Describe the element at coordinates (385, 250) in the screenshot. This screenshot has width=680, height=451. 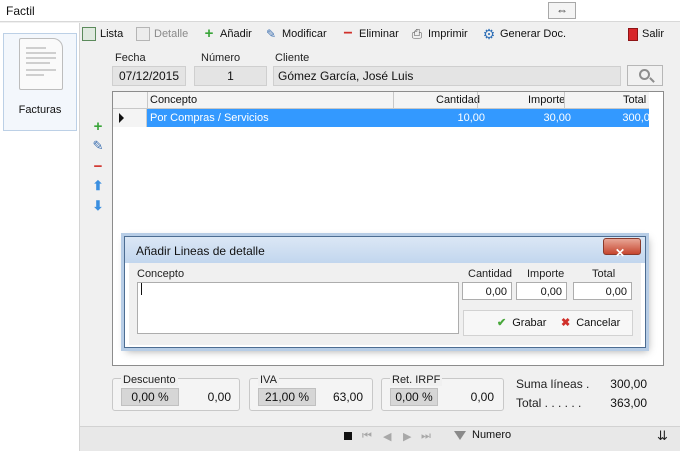
I see `dialog-title-bar: Añadir Lineas de detalle ✕` at that location.